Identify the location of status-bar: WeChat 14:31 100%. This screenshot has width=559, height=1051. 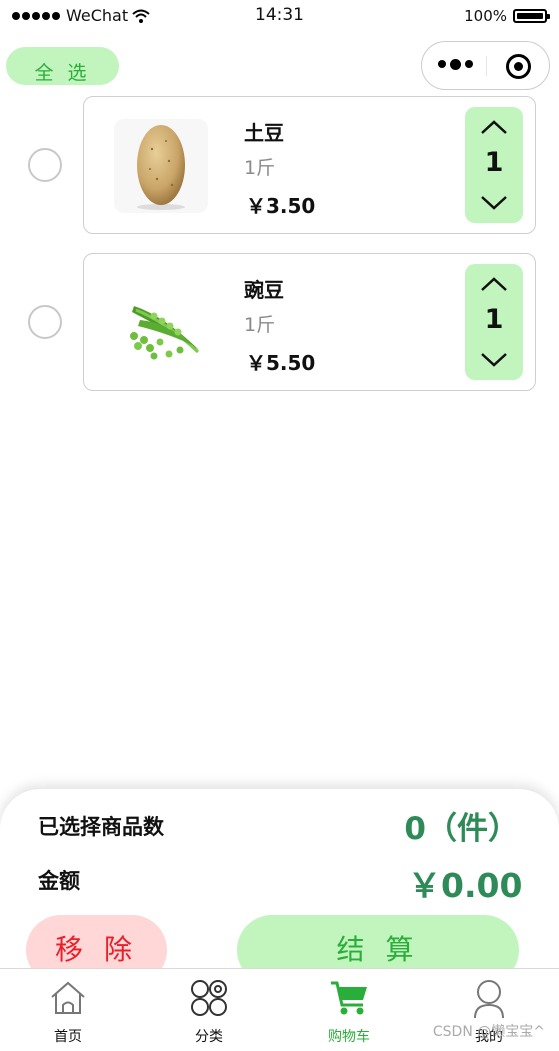
(279, 17).